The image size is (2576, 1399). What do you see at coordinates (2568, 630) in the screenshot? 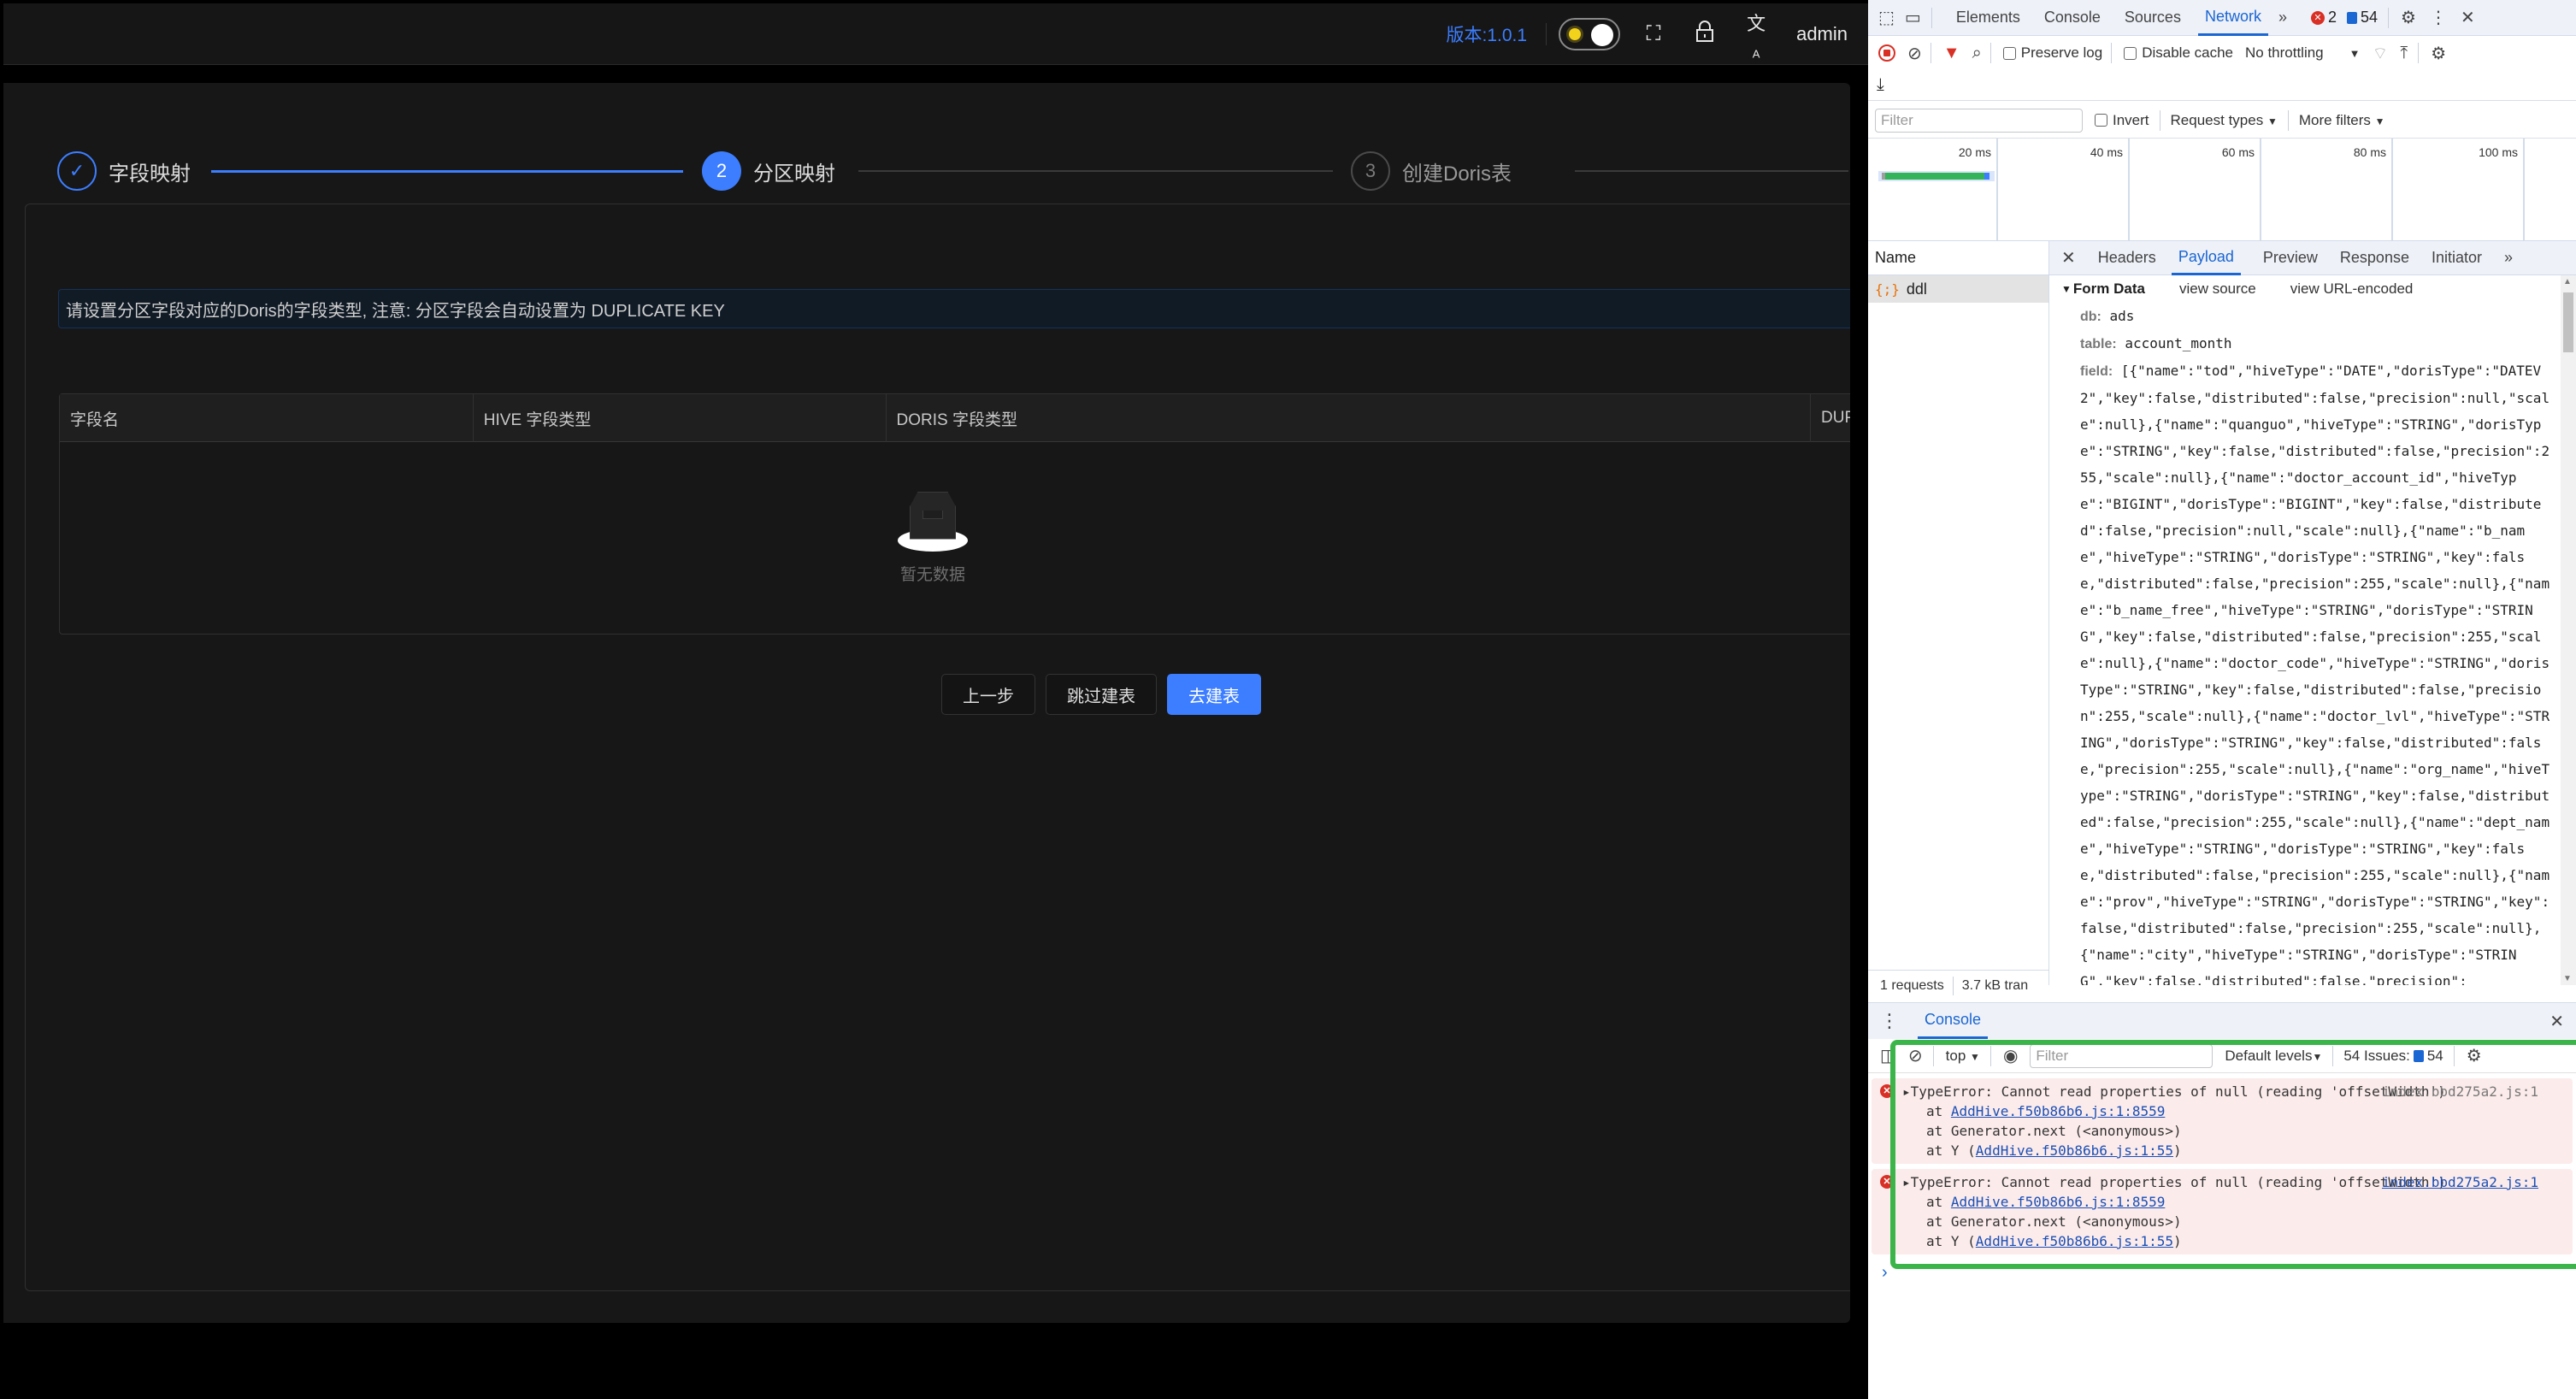
I see `payload-scrollbar: ▲ ▼` at bounding box center [2568, 630].